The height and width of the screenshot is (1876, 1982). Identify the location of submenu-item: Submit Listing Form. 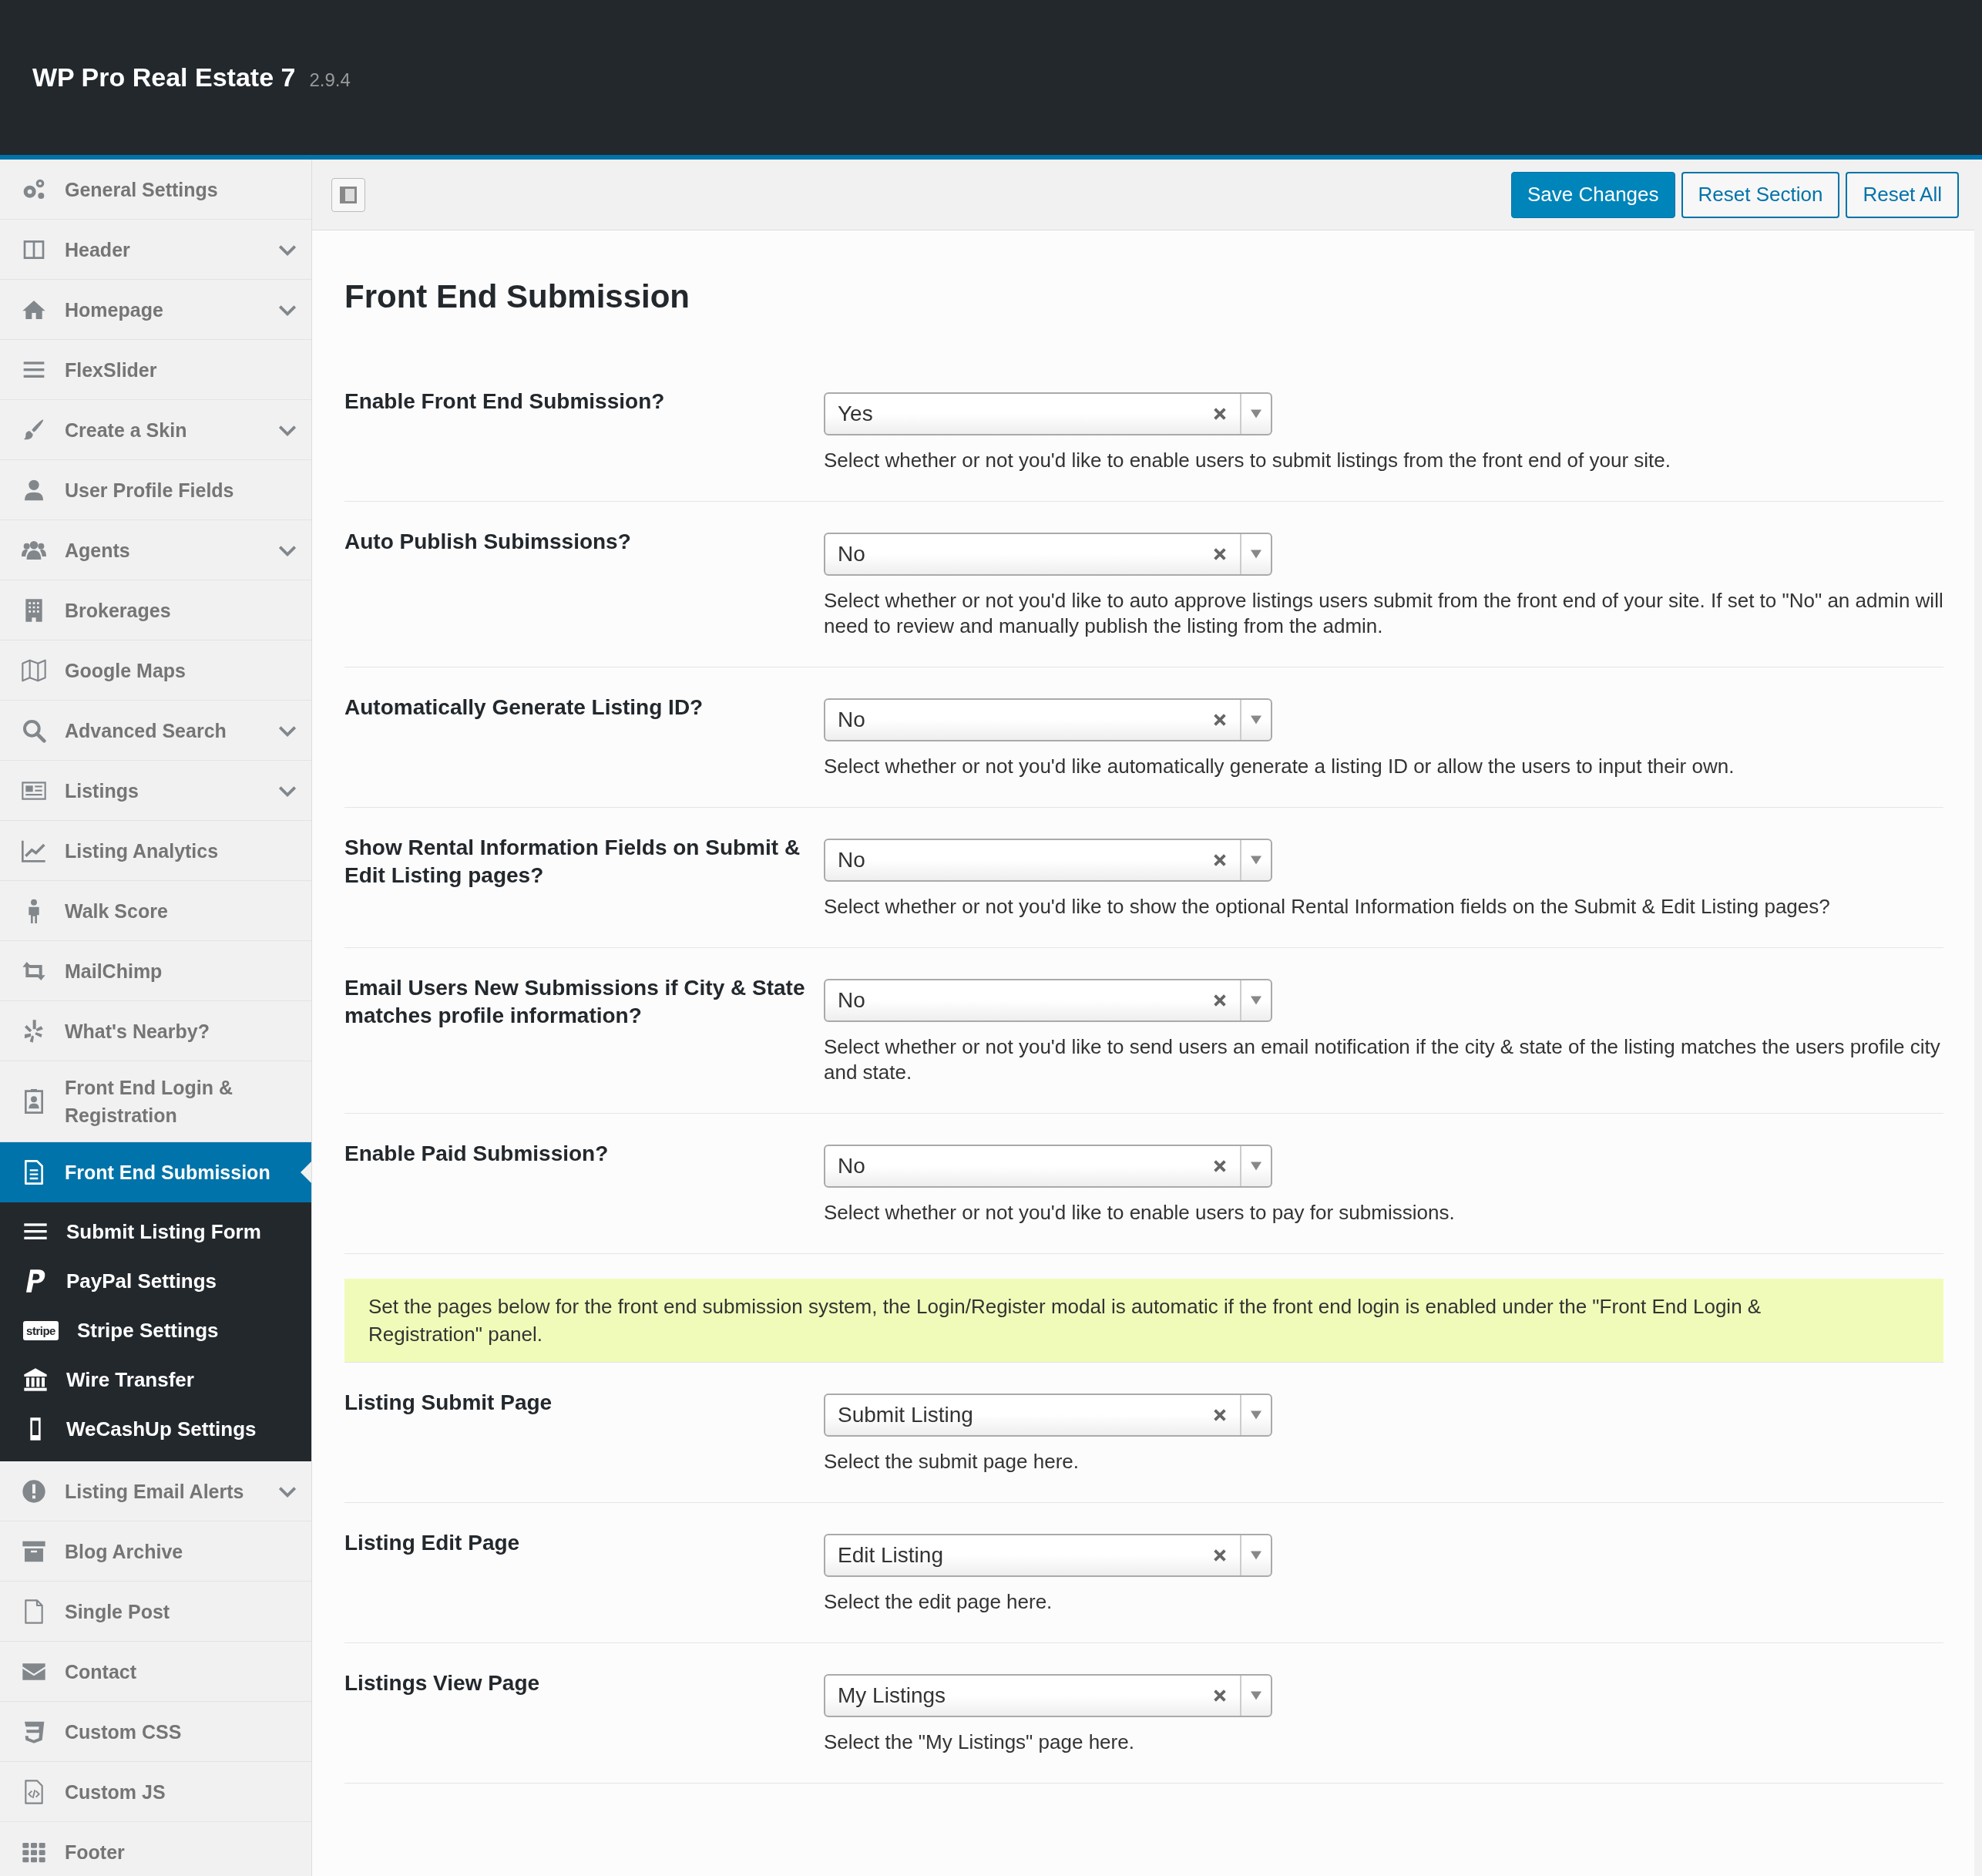
(155, 1231).